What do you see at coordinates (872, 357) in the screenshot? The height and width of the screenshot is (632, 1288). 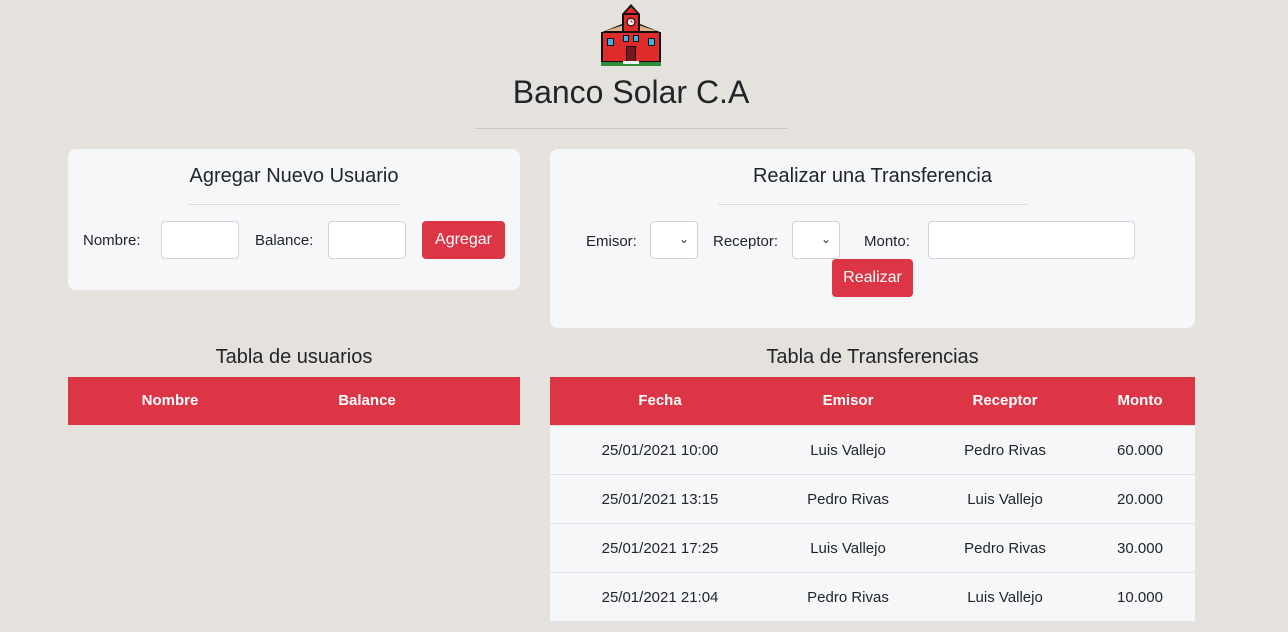 I see `transfers-table-title: Tabla de Transferencias` at bounding box center [872, 357].